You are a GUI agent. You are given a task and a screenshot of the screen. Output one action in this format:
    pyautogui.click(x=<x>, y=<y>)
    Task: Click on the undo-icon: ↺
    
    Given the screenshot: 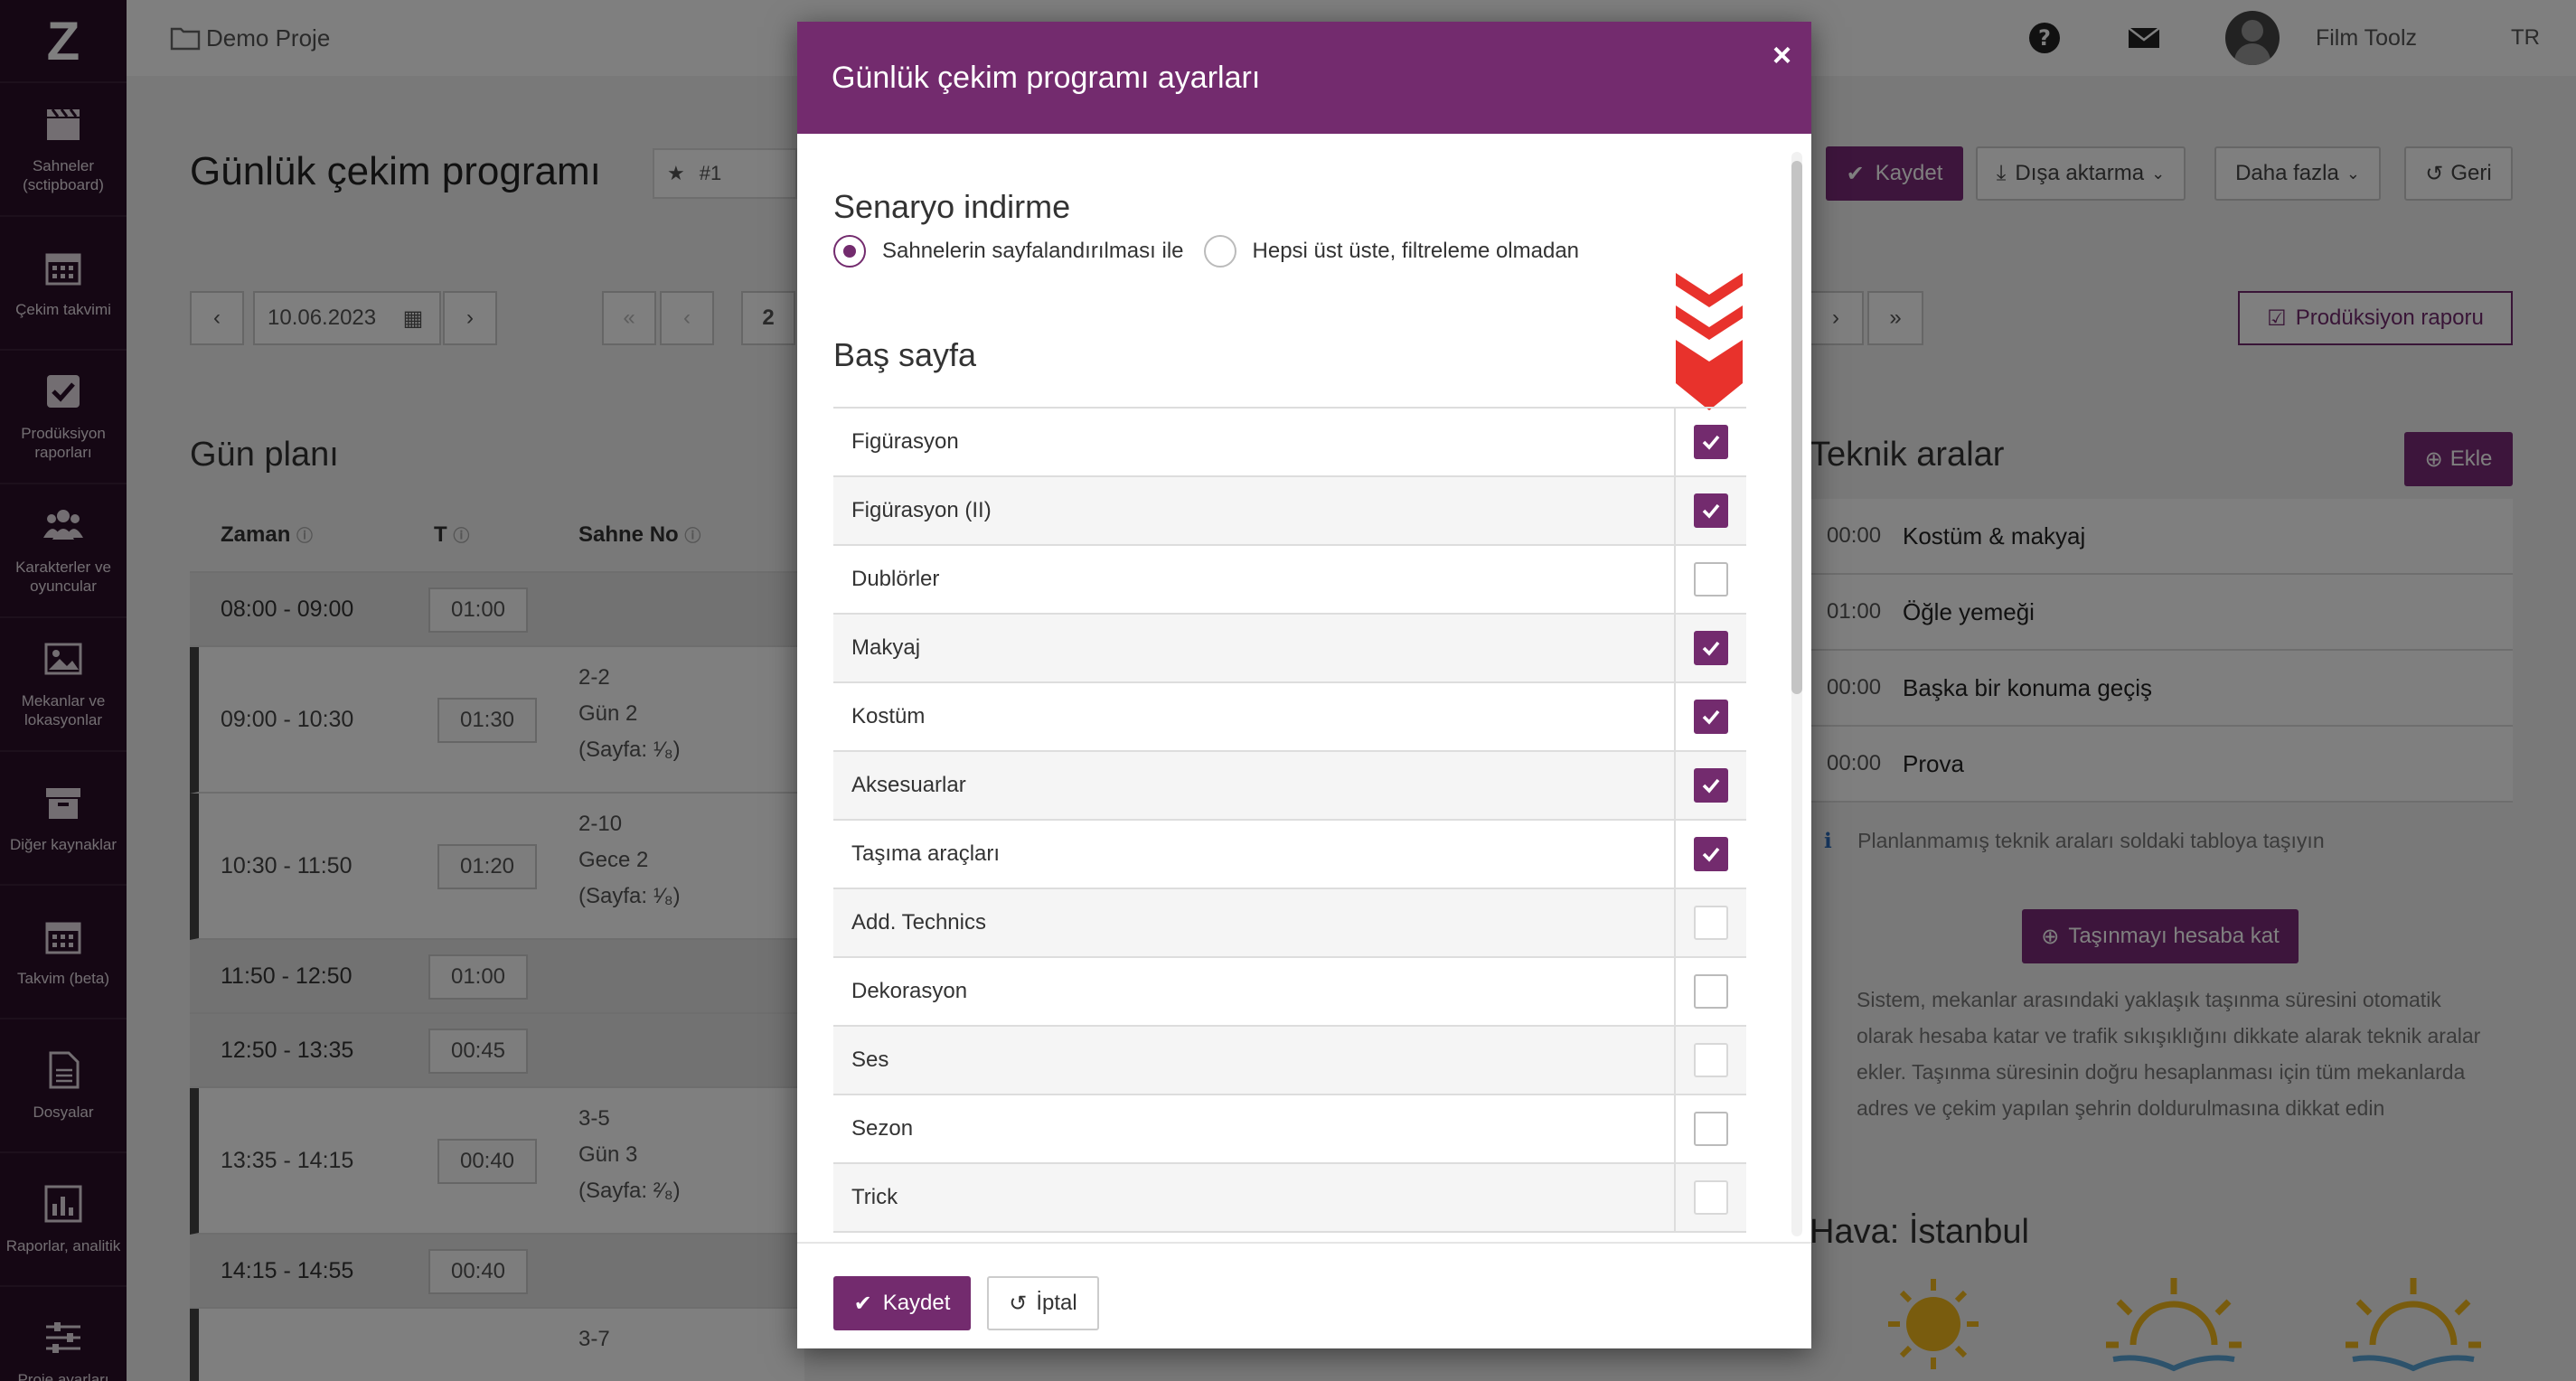 What is the action you would take?
    pyautogui.click(x=1018, y=1303)
    